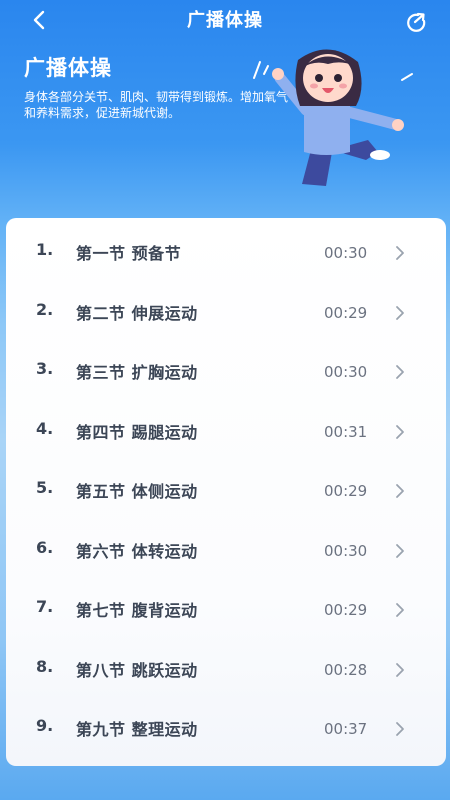 The image size is (450, 800). What do you see at coordinates (226, 253) in the screenshot?
I see `exercise-row: 1. 第一节 预备节 00:30` at bounding box center [226, 253].